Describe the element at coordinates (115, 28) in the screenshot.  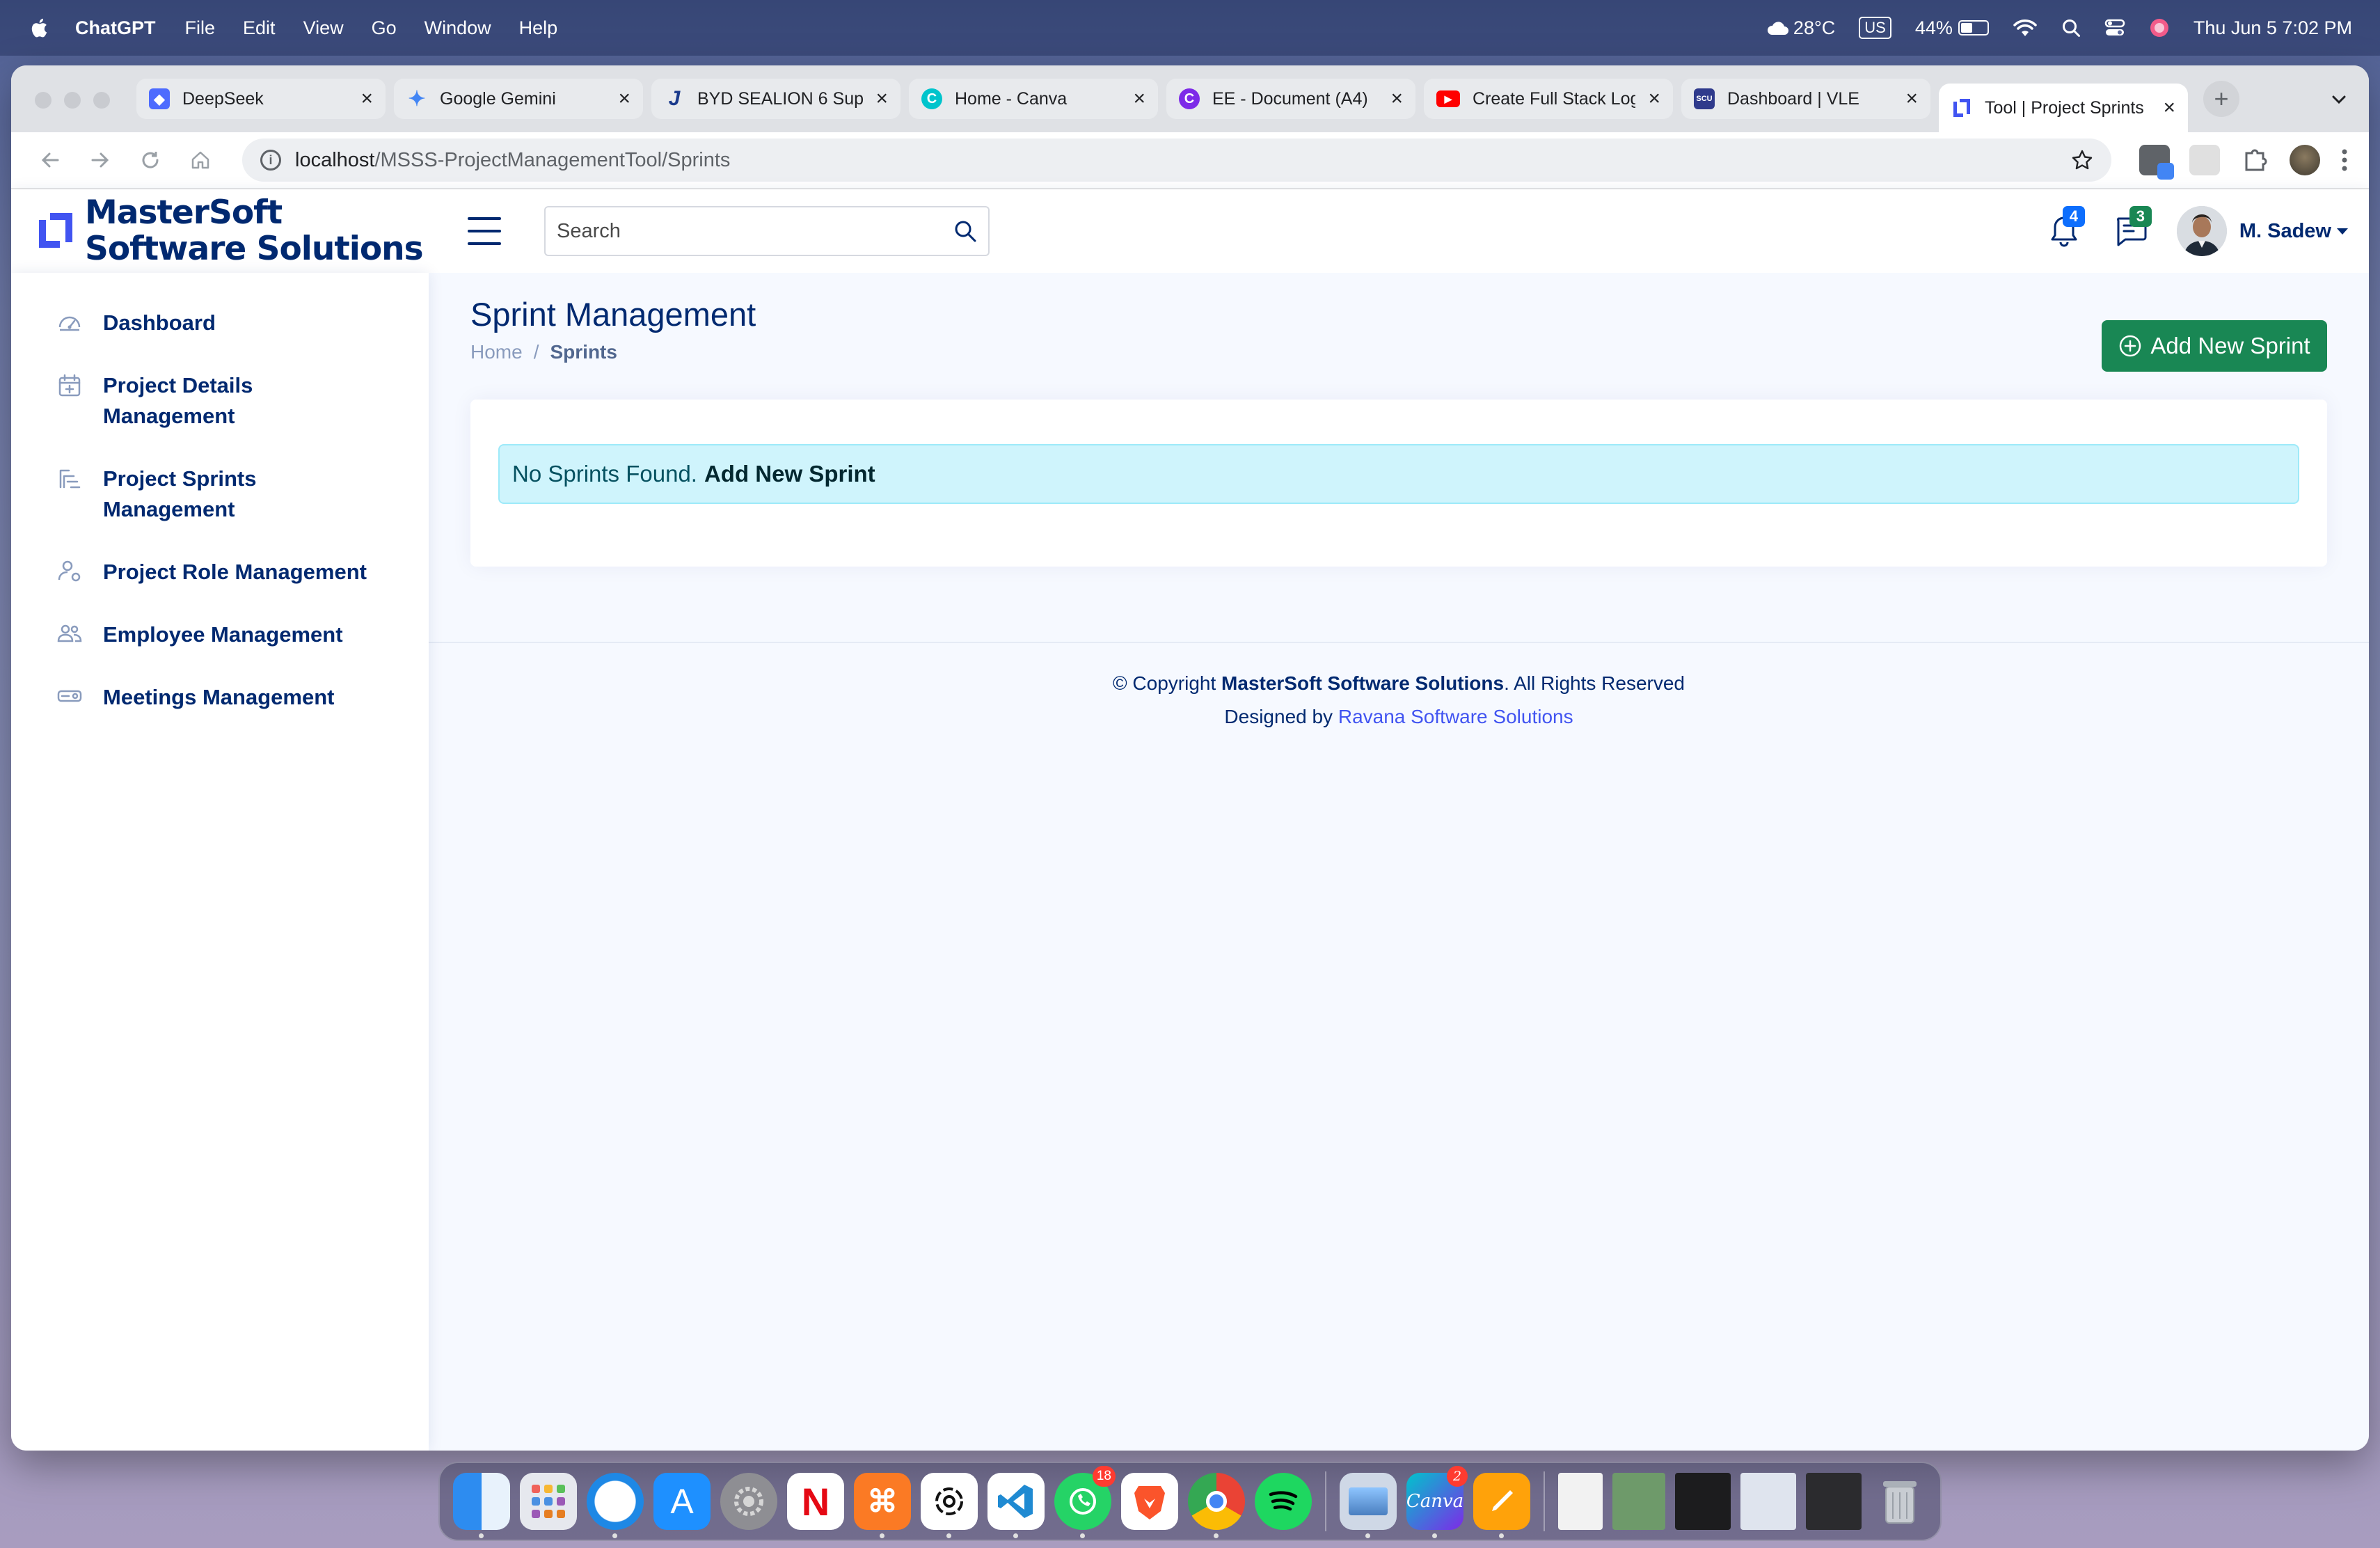
I see `active-app-name: ChatGPT` at that location.